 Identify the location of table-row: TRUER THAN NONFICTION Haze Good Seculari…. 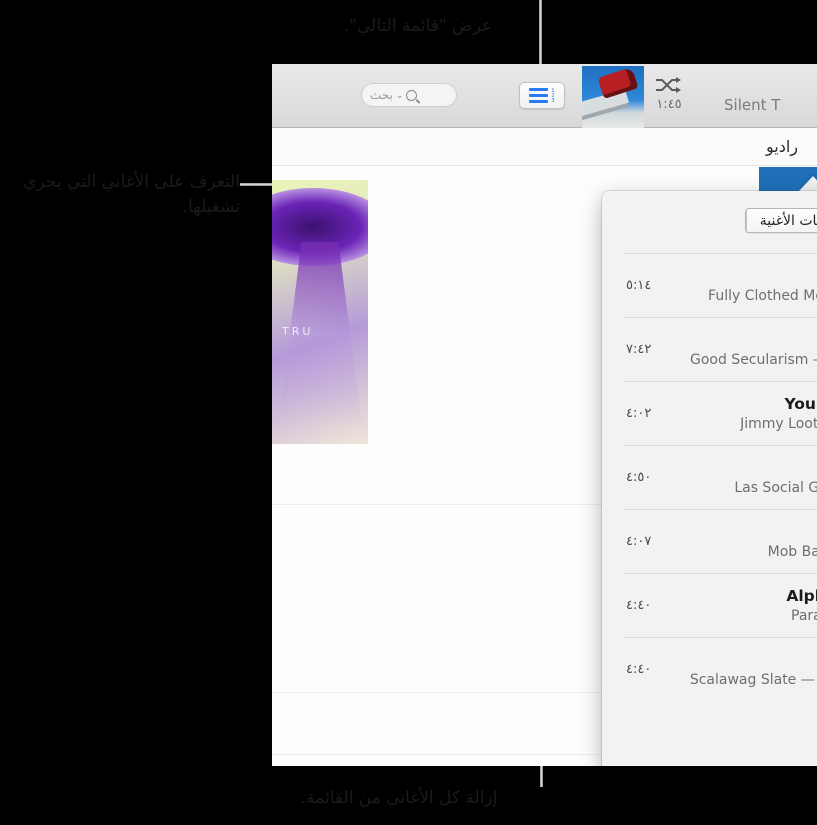
(720, 349).